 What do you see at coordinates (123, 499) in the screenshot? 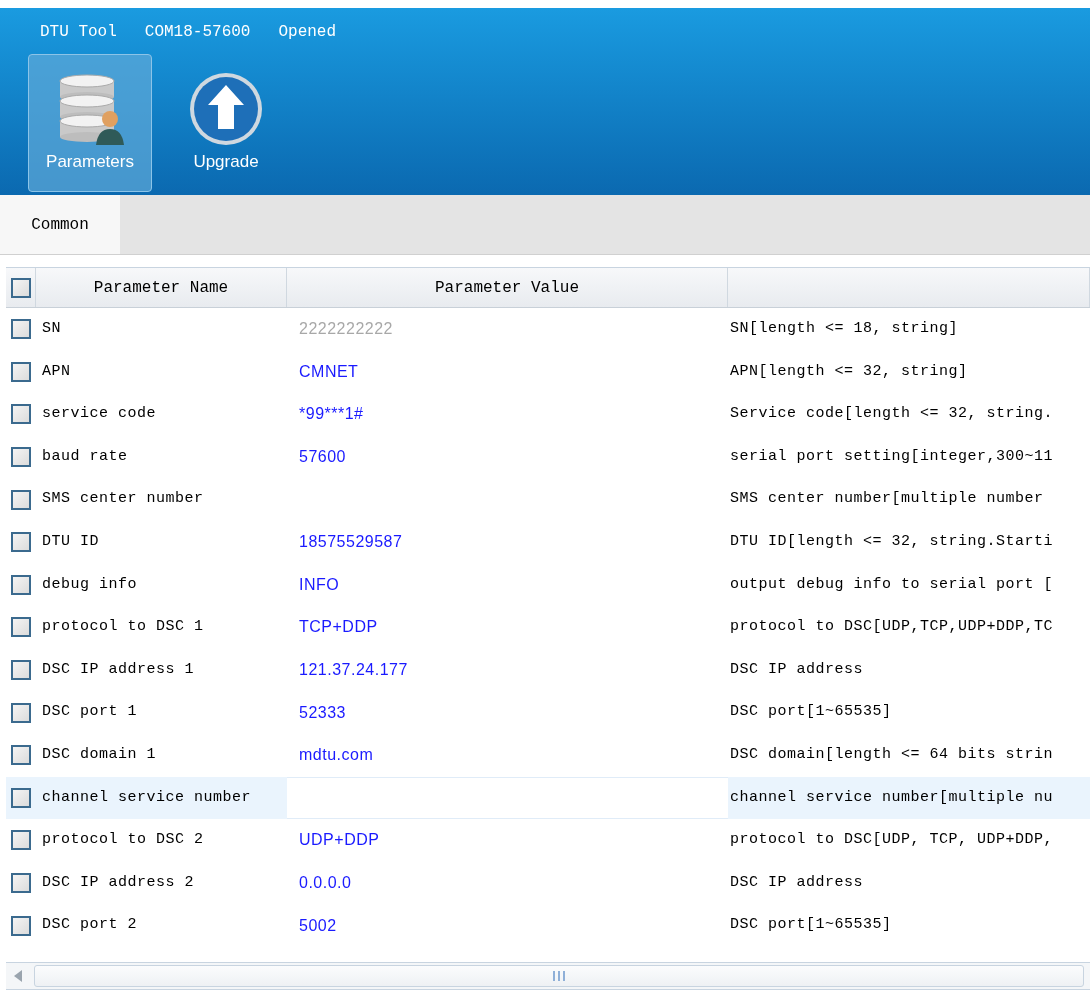
I see `table-cell-text: SMS center number` at bounding box center [123, 499].